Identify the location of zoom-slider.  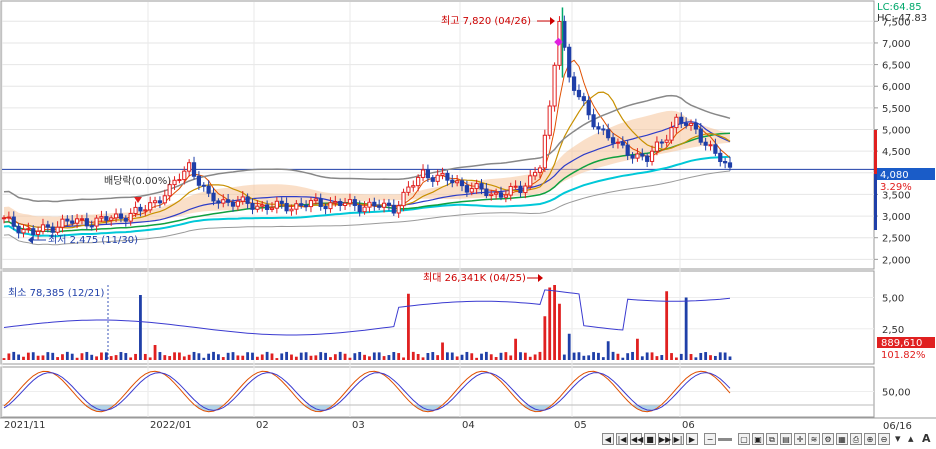
(725, 439).